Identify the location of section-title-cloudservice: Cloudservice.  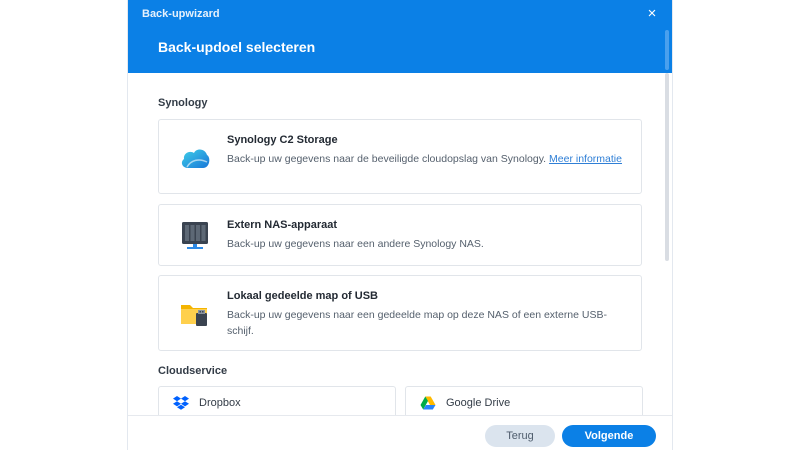
(193, 371).